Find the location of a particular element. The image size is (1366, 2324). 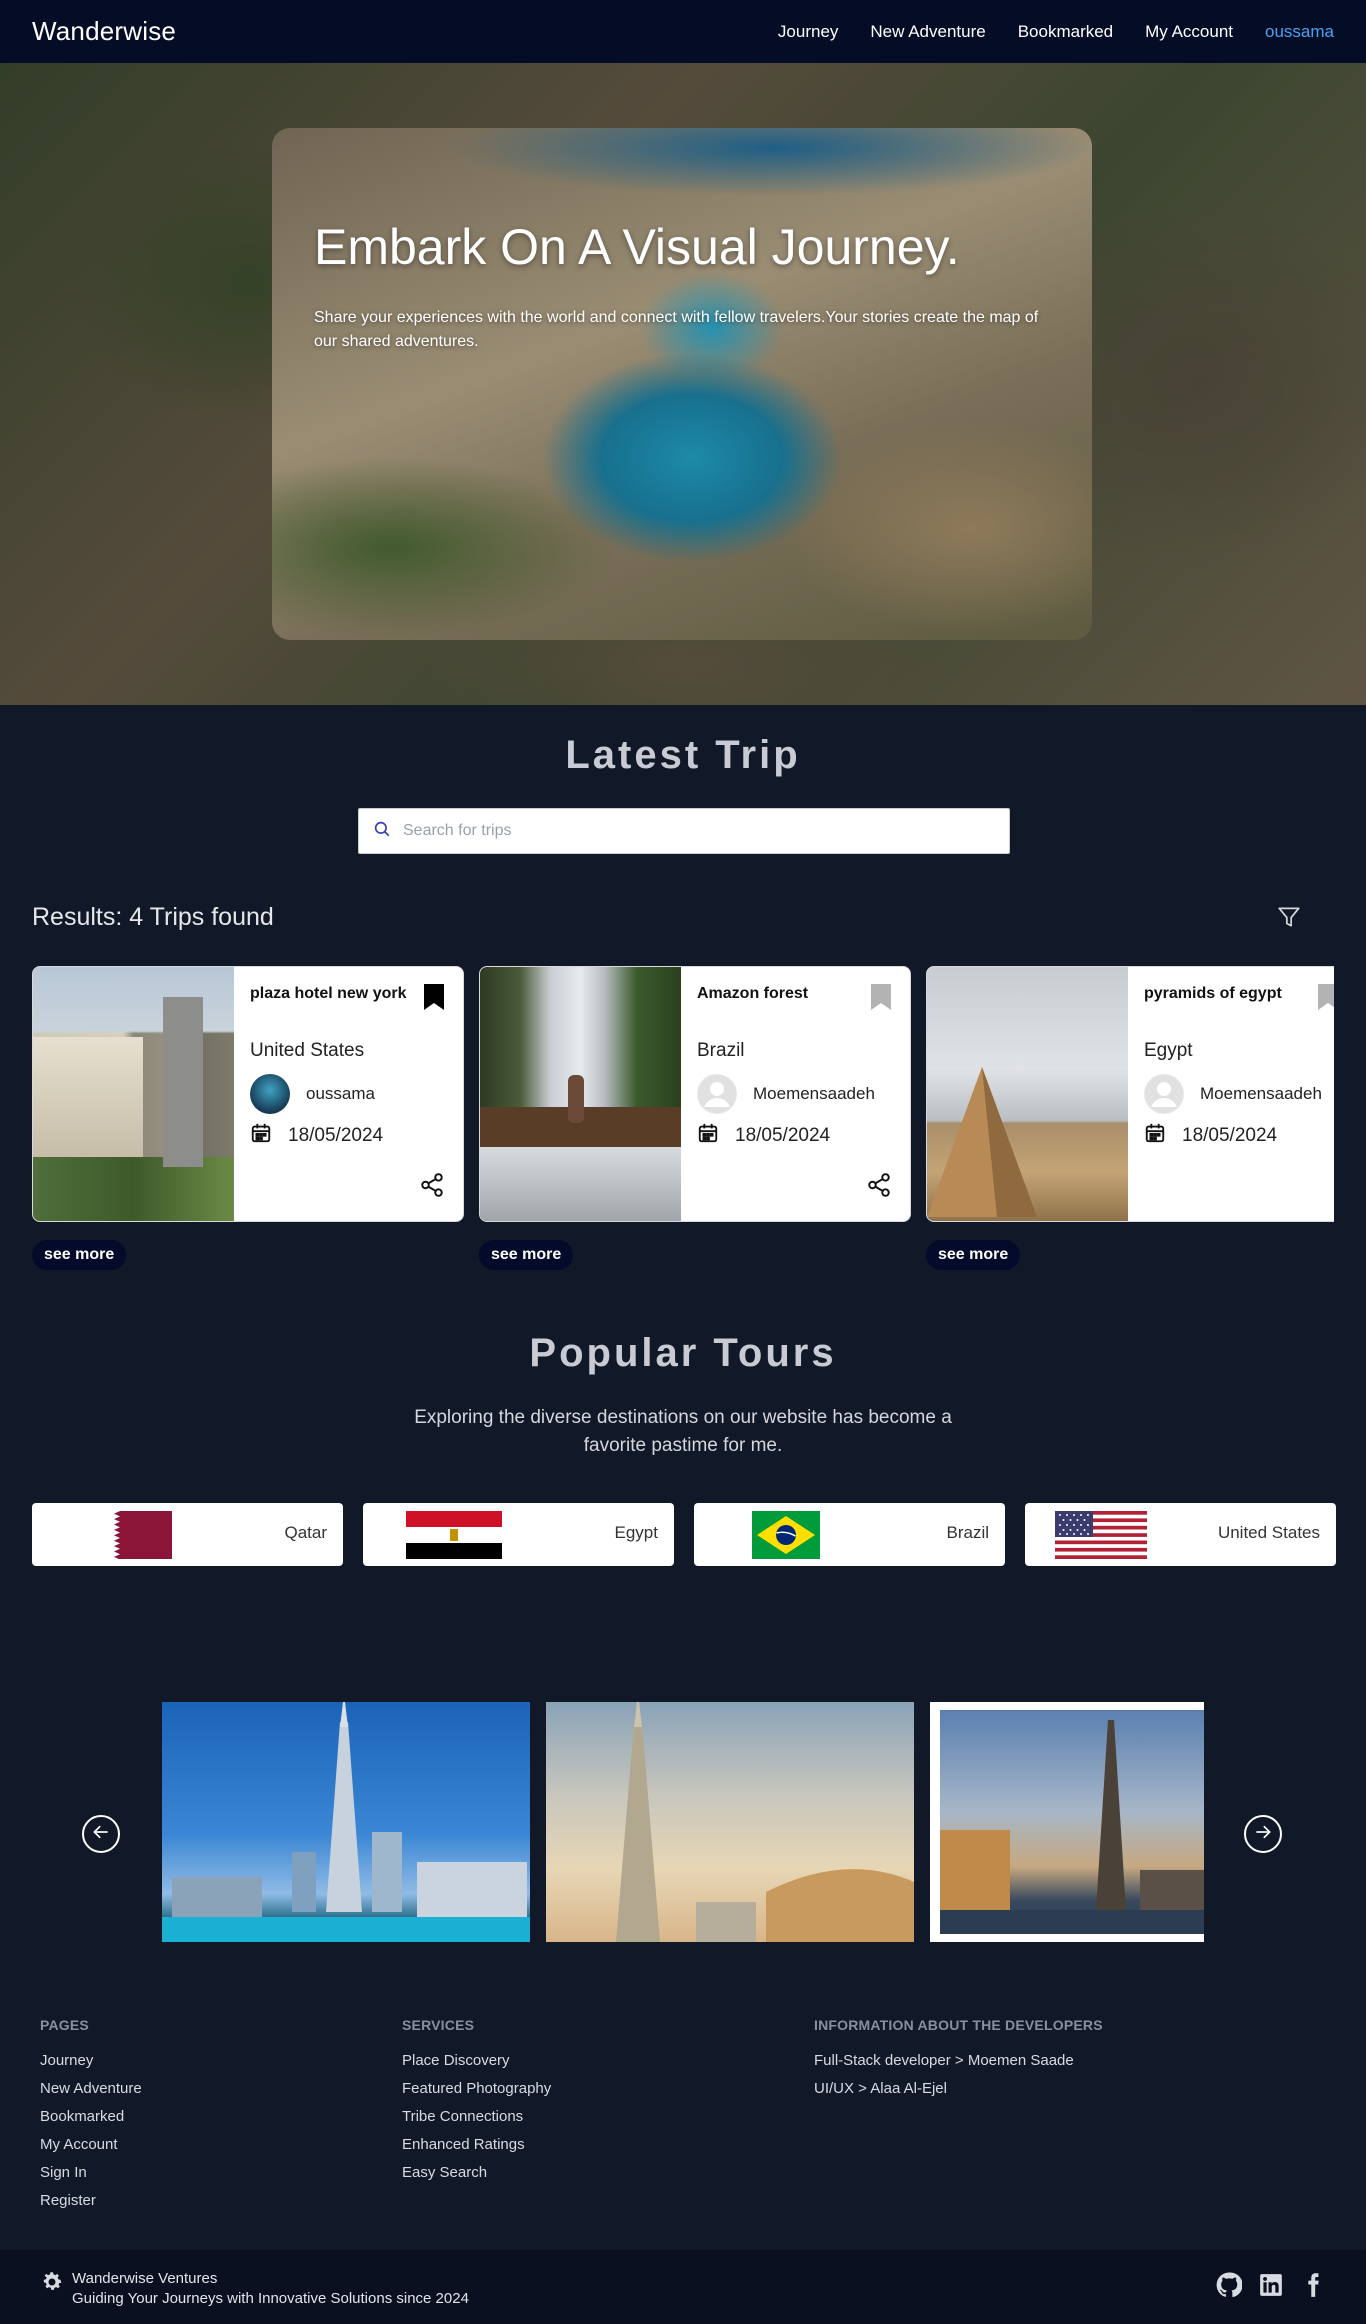

footer-company-name: Wanderwise Ventures is located at coordinates (145, 2278).